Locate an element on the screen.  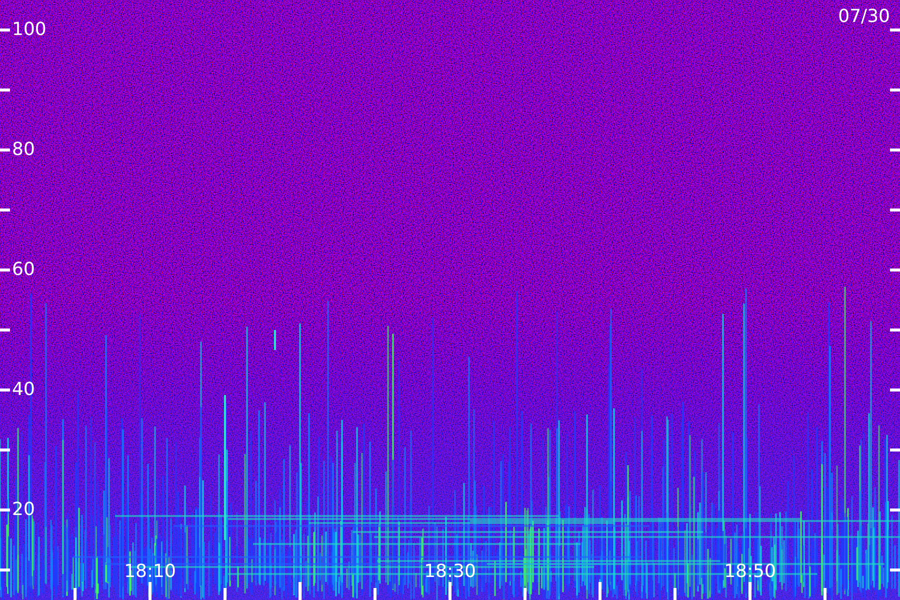
y-axis-label: 80 is located at coordinates (23, 150).